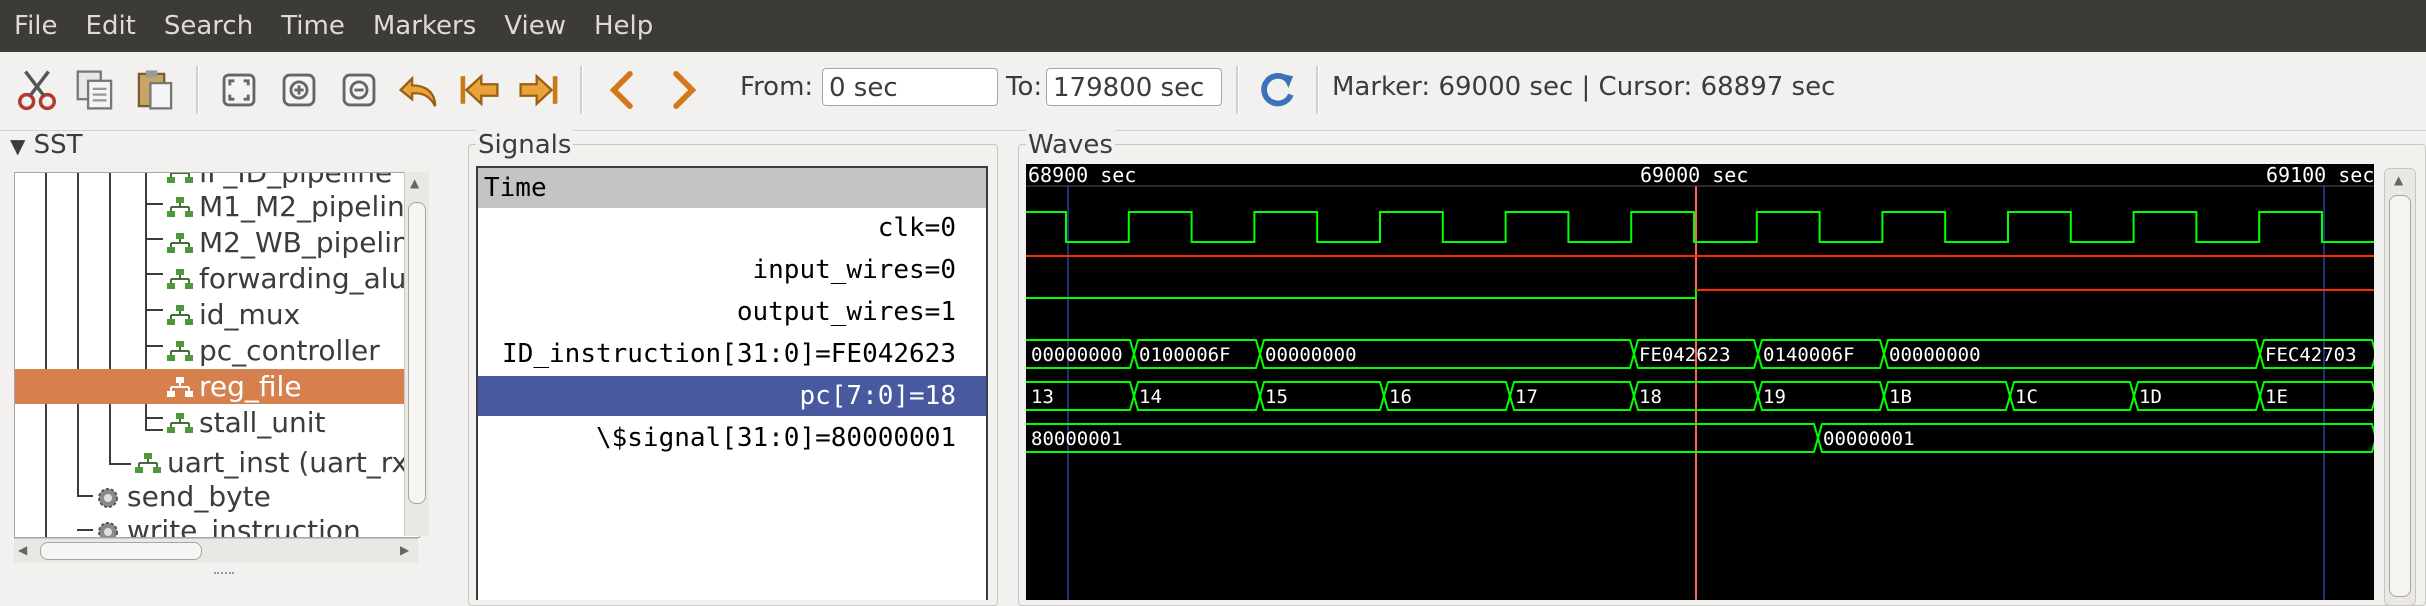  I want to click on signal-row-id-instruction: ID_instruction[31:0]=FE042623, so click(732, 354).